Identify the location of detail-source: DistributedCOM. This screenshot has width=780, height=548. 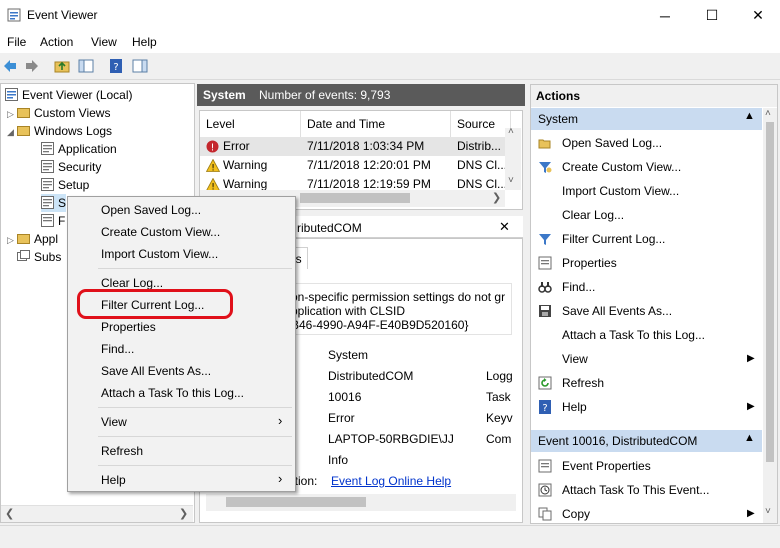
(371, 376).